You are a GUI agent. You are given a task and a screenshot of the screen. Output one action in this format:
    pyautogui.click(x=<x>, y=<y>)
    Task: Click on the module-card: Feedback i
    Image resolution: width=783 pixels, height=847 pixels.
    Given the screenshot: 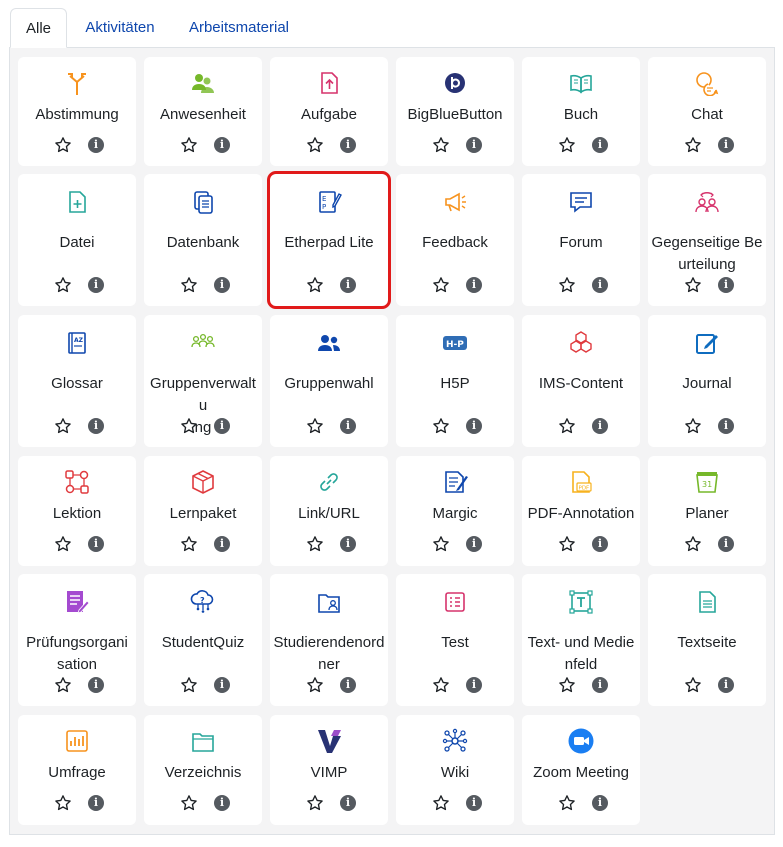 What is the action you would take?
    pyautogui.click(x=455, y=240)
    